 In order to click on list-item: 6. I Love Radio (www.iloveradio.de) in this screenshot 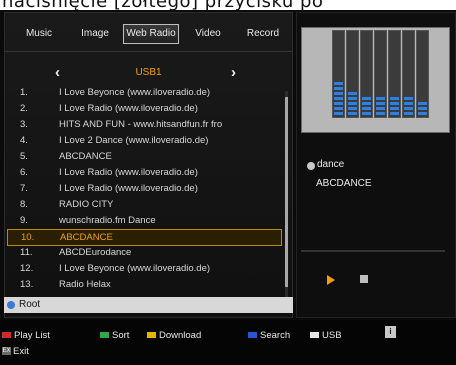, I will do `click(143, 172)`.